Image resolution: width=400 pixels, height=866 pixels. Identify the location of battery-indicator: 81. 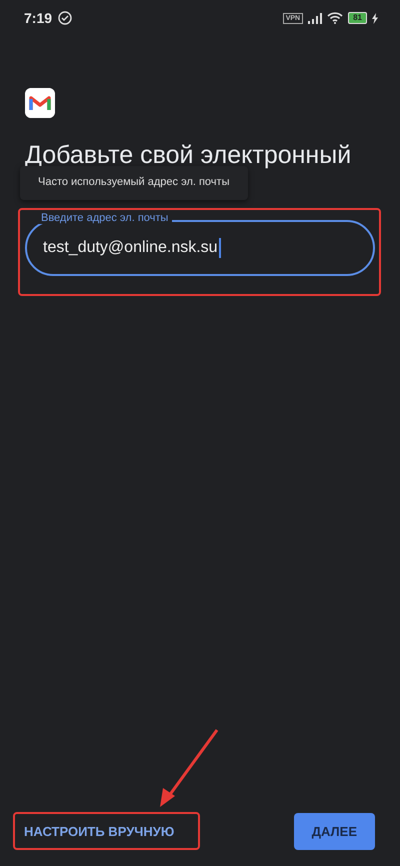
(357, 18).